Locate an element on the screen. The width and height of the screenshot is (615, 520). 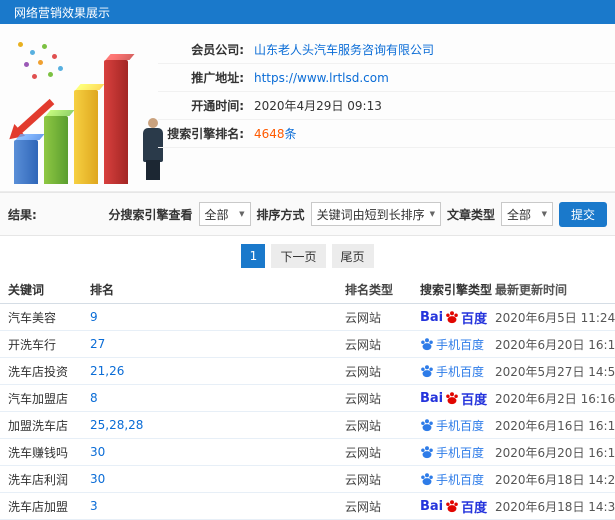
info-field-link: https://www.lrtlsd.com is located at coordinates (321, 78).